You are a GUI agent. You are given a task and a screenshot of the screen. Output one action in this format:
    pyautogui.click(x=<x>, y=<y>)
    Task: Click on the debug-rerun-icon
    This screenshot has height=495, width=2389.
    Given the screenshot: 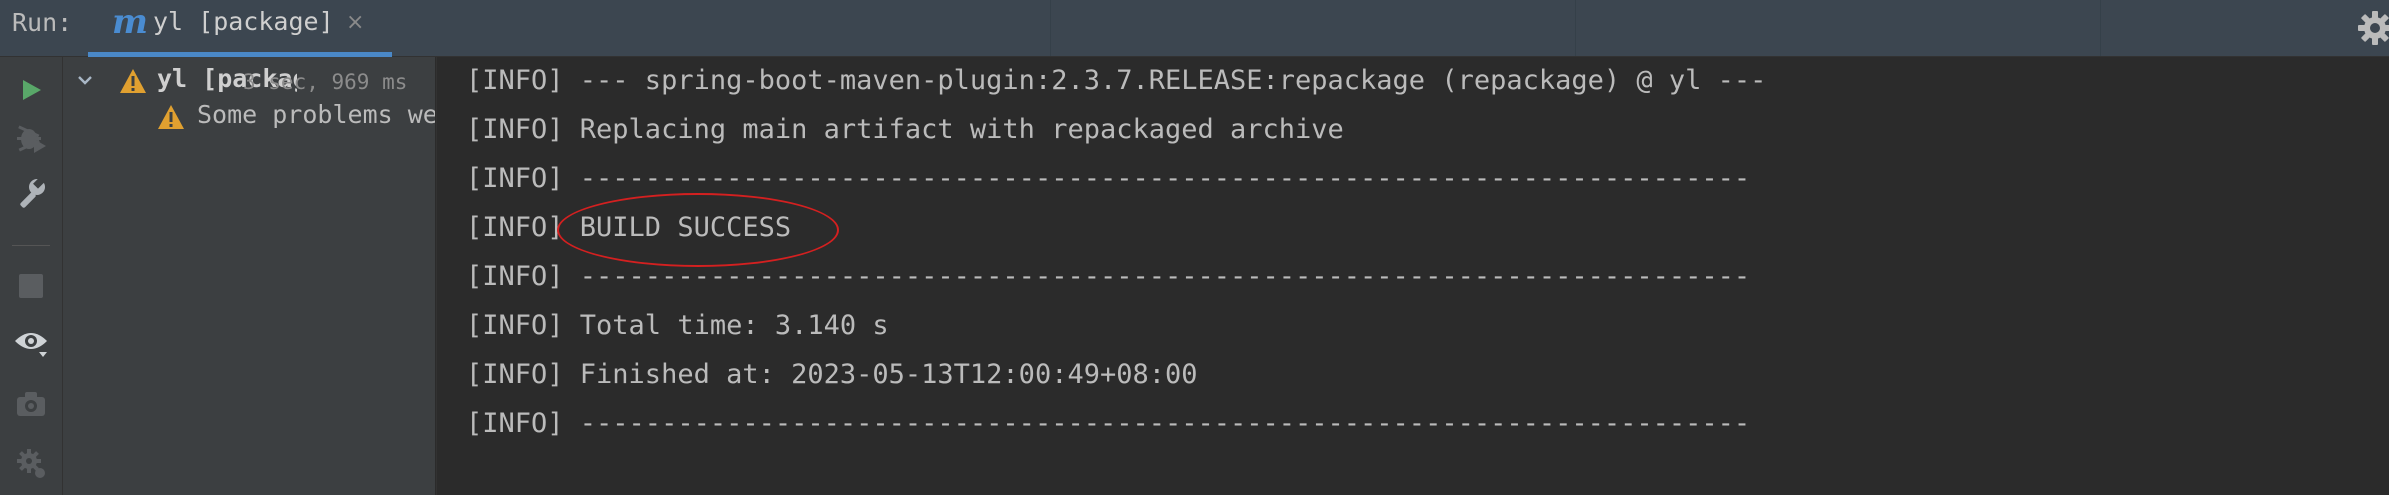 What is the action you would take?
    pyautogui.click(x=31, y=138)
    